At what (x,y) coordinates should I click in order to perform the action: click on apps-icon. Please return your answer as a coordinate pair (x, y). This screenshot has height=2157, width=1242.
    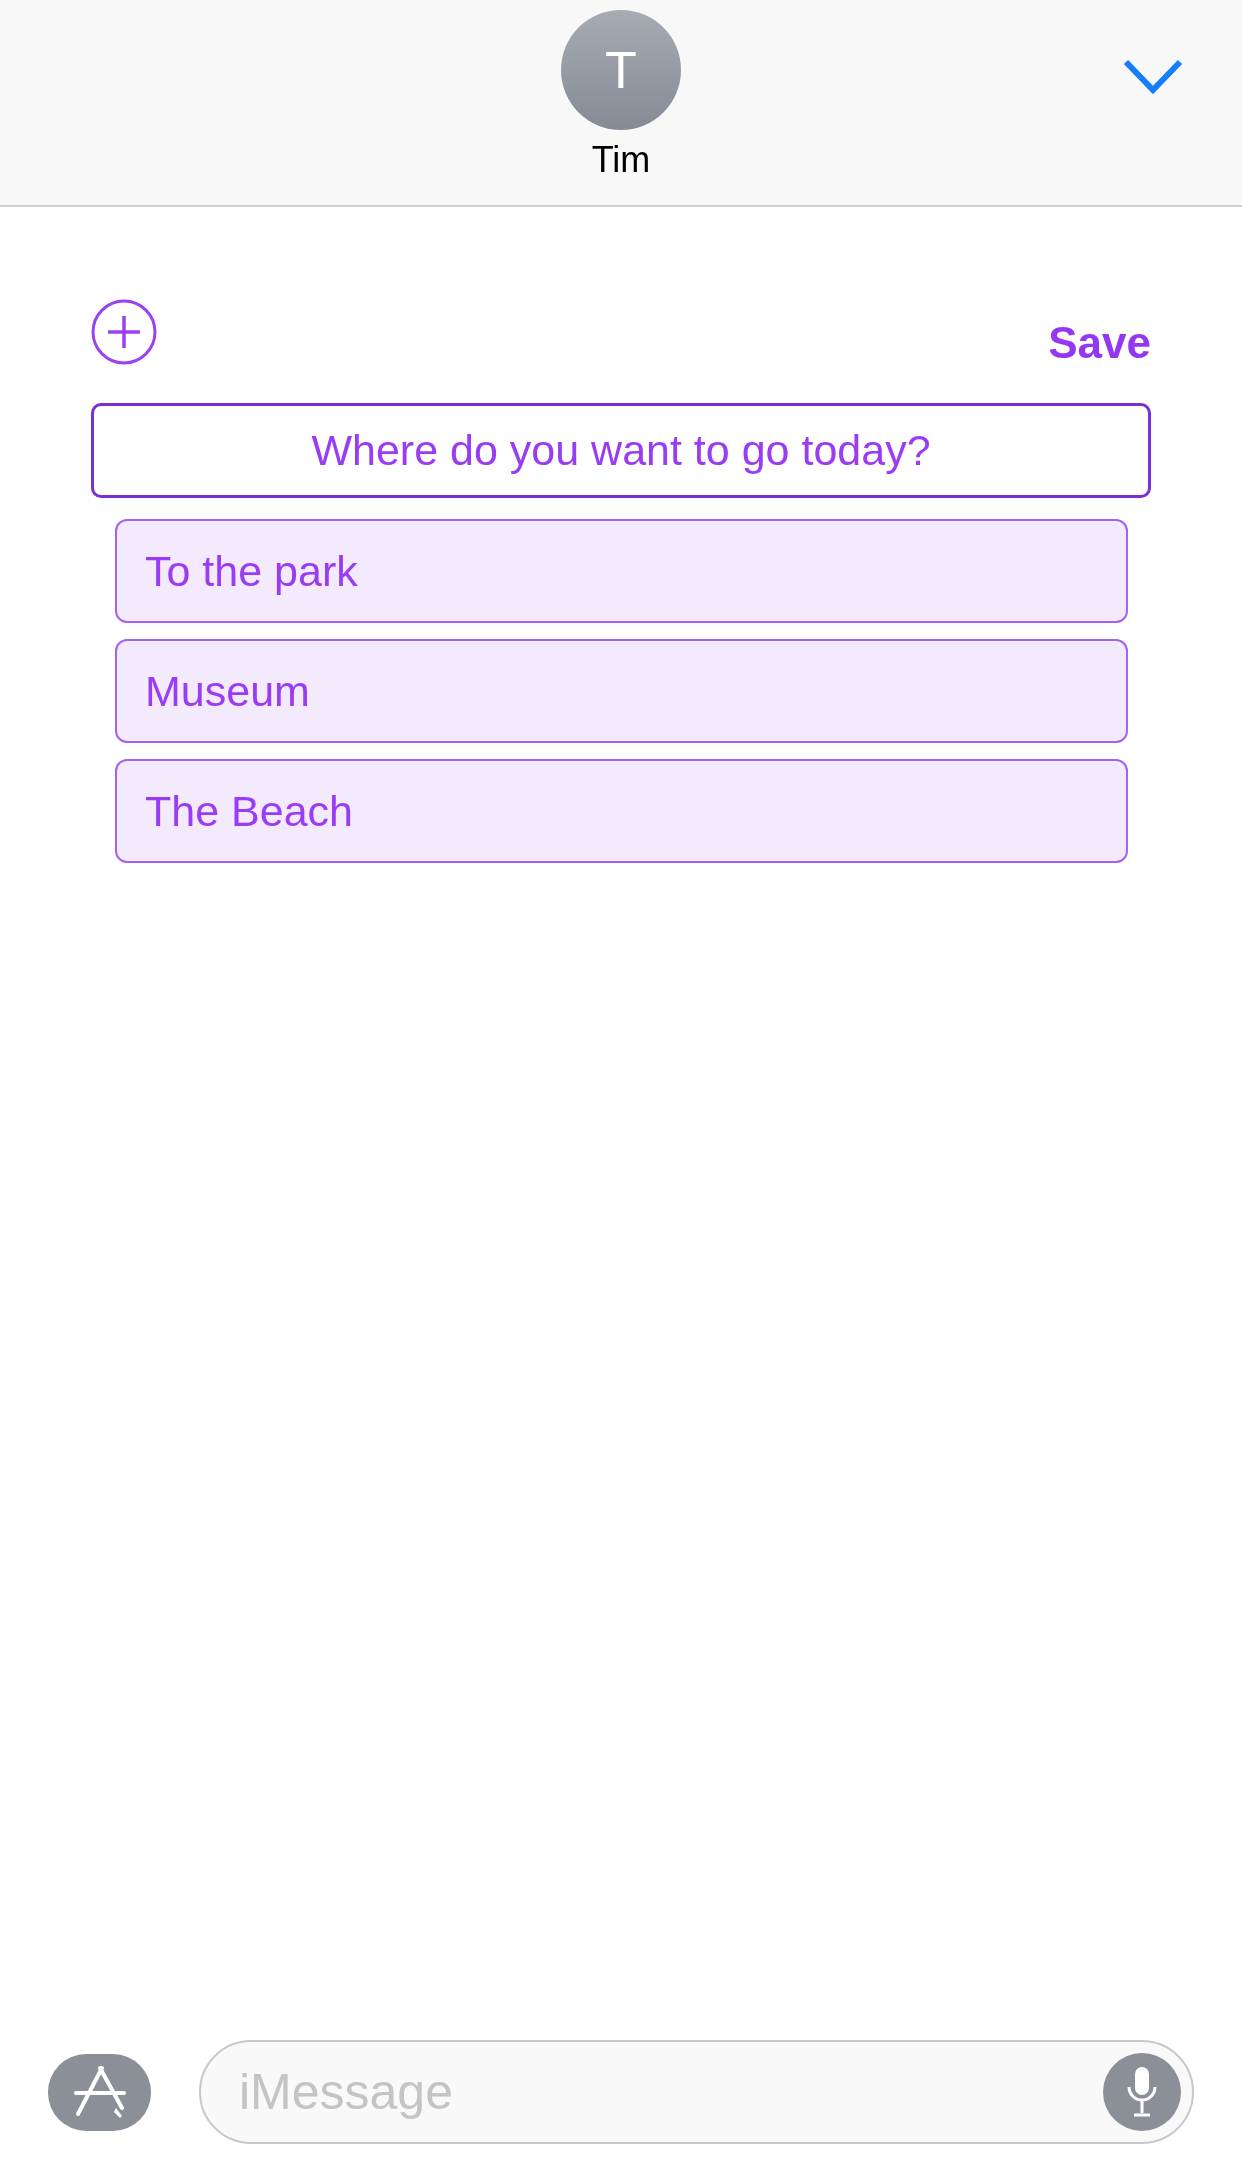
    Looking at the image, I should click on (99, 2092).